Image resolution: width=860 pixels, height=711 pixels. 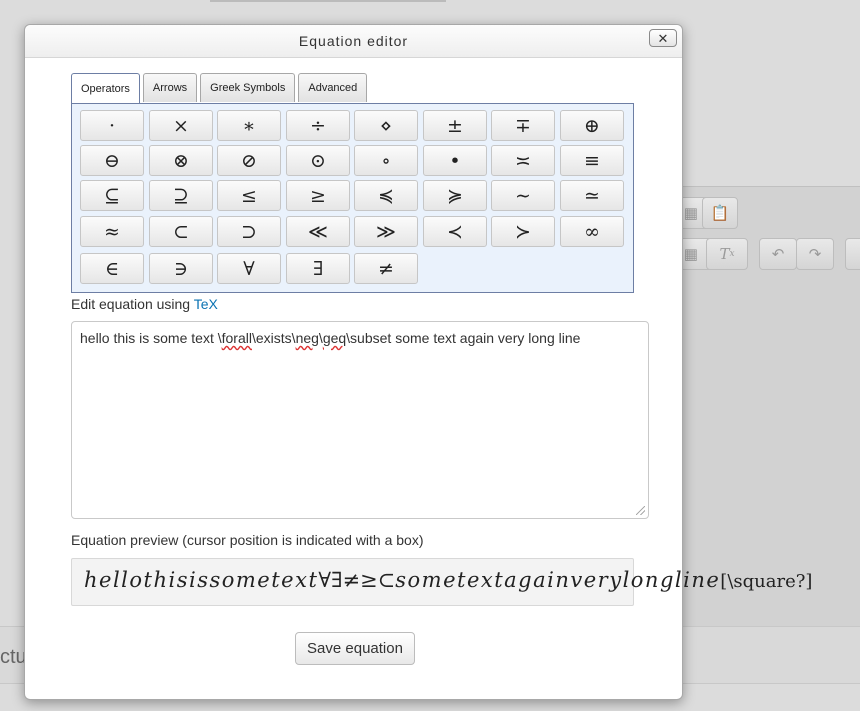 I want to click on symbol-button: ∃, so click(x=318, y=268).